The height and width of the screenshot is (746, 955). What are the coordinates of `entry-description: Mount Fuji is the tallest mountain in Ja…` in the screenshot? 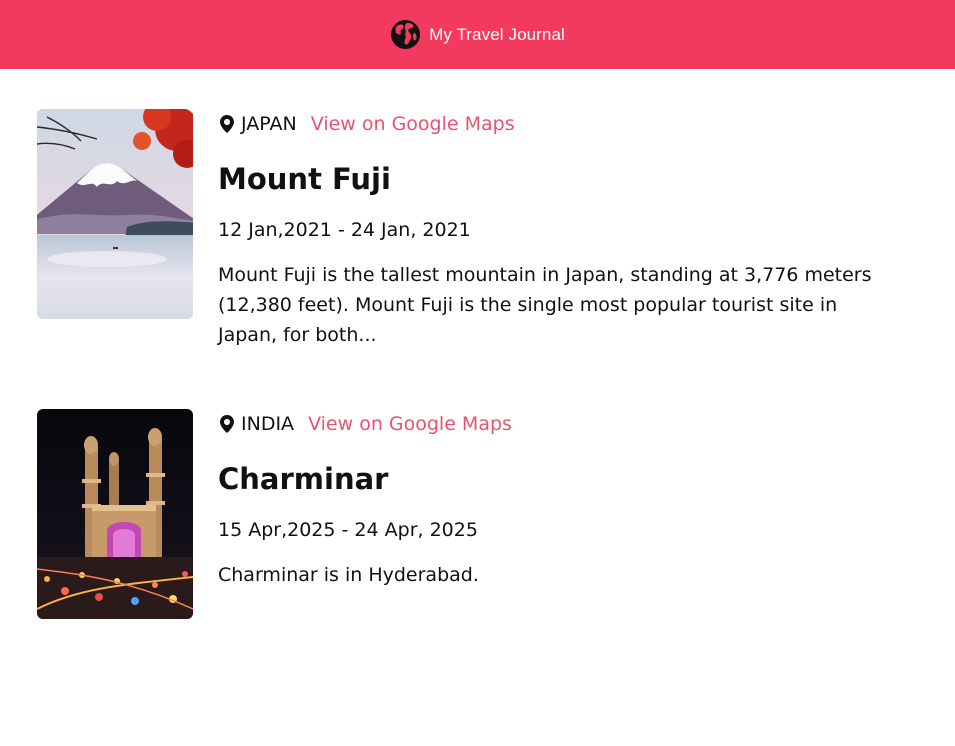 It's located at (545, 305).